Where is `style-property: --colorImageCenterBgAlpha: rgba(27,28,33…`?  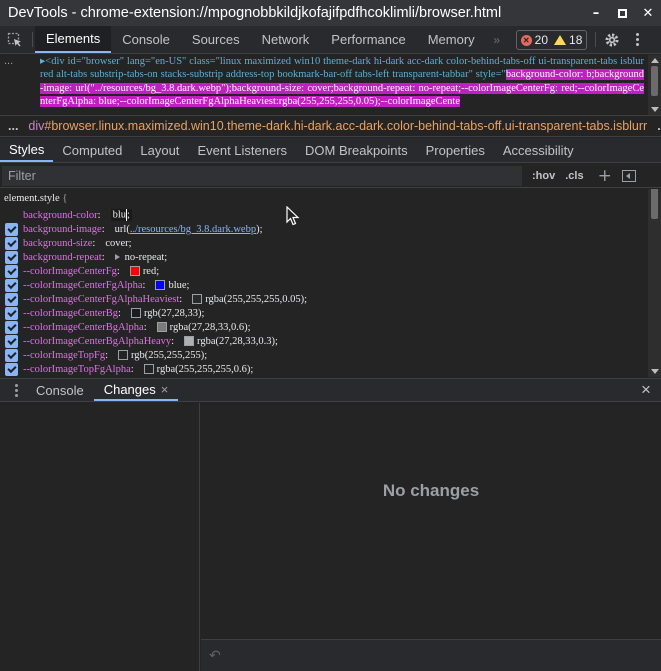
style-property: --colorImageCenterBgAlpha: rgba(27,28,33… is located at coordinates (125, 327).